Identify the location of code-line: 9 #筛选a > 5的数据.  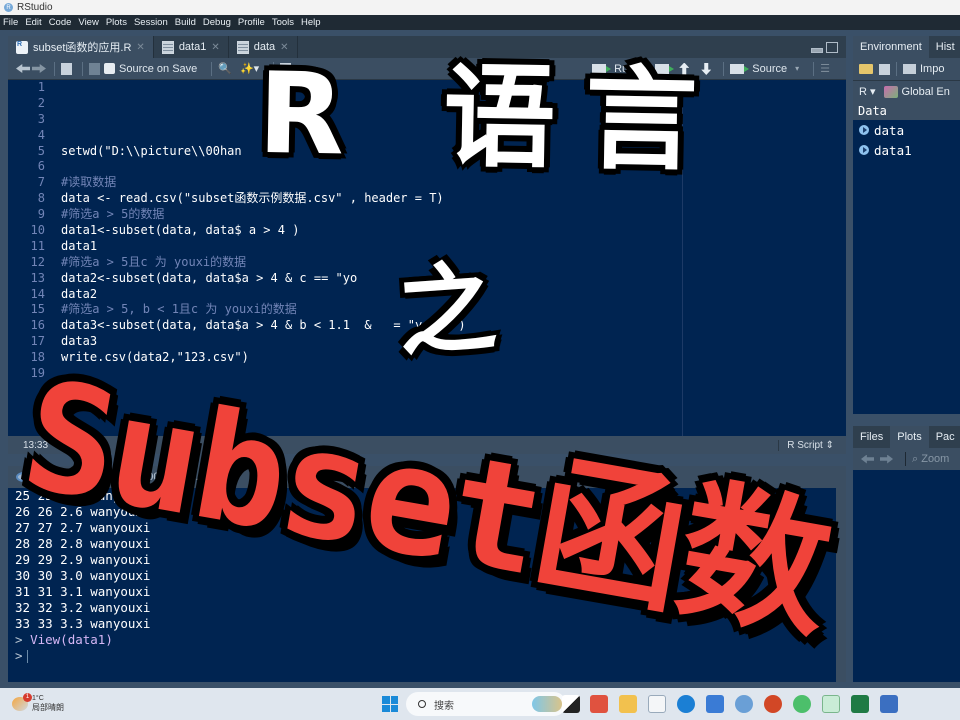
(427, 215).